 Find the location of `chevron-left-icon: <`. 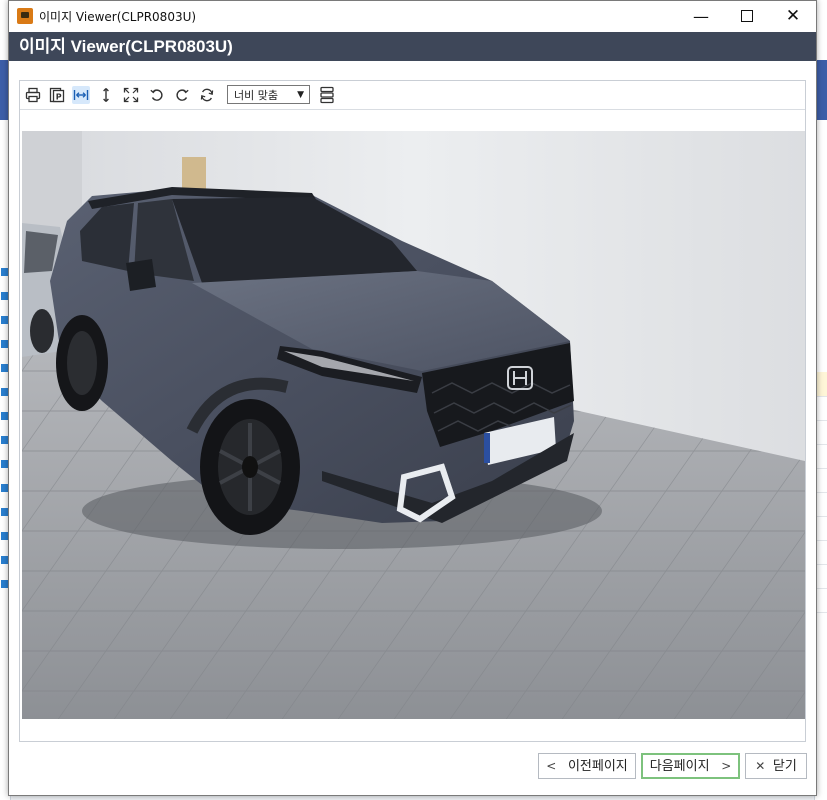

chevron-left-icon: < is located at coordinates (551, 766).